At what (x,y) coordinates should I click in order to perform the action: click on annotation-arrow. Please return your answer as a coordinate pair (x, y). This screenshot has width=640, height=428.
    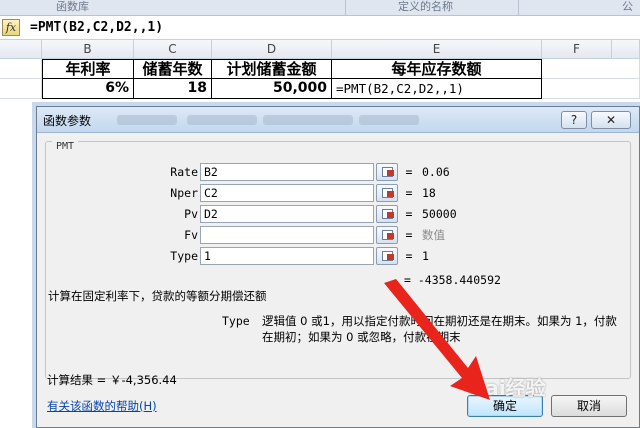
    Looking at the image, I should click on (437, 339).